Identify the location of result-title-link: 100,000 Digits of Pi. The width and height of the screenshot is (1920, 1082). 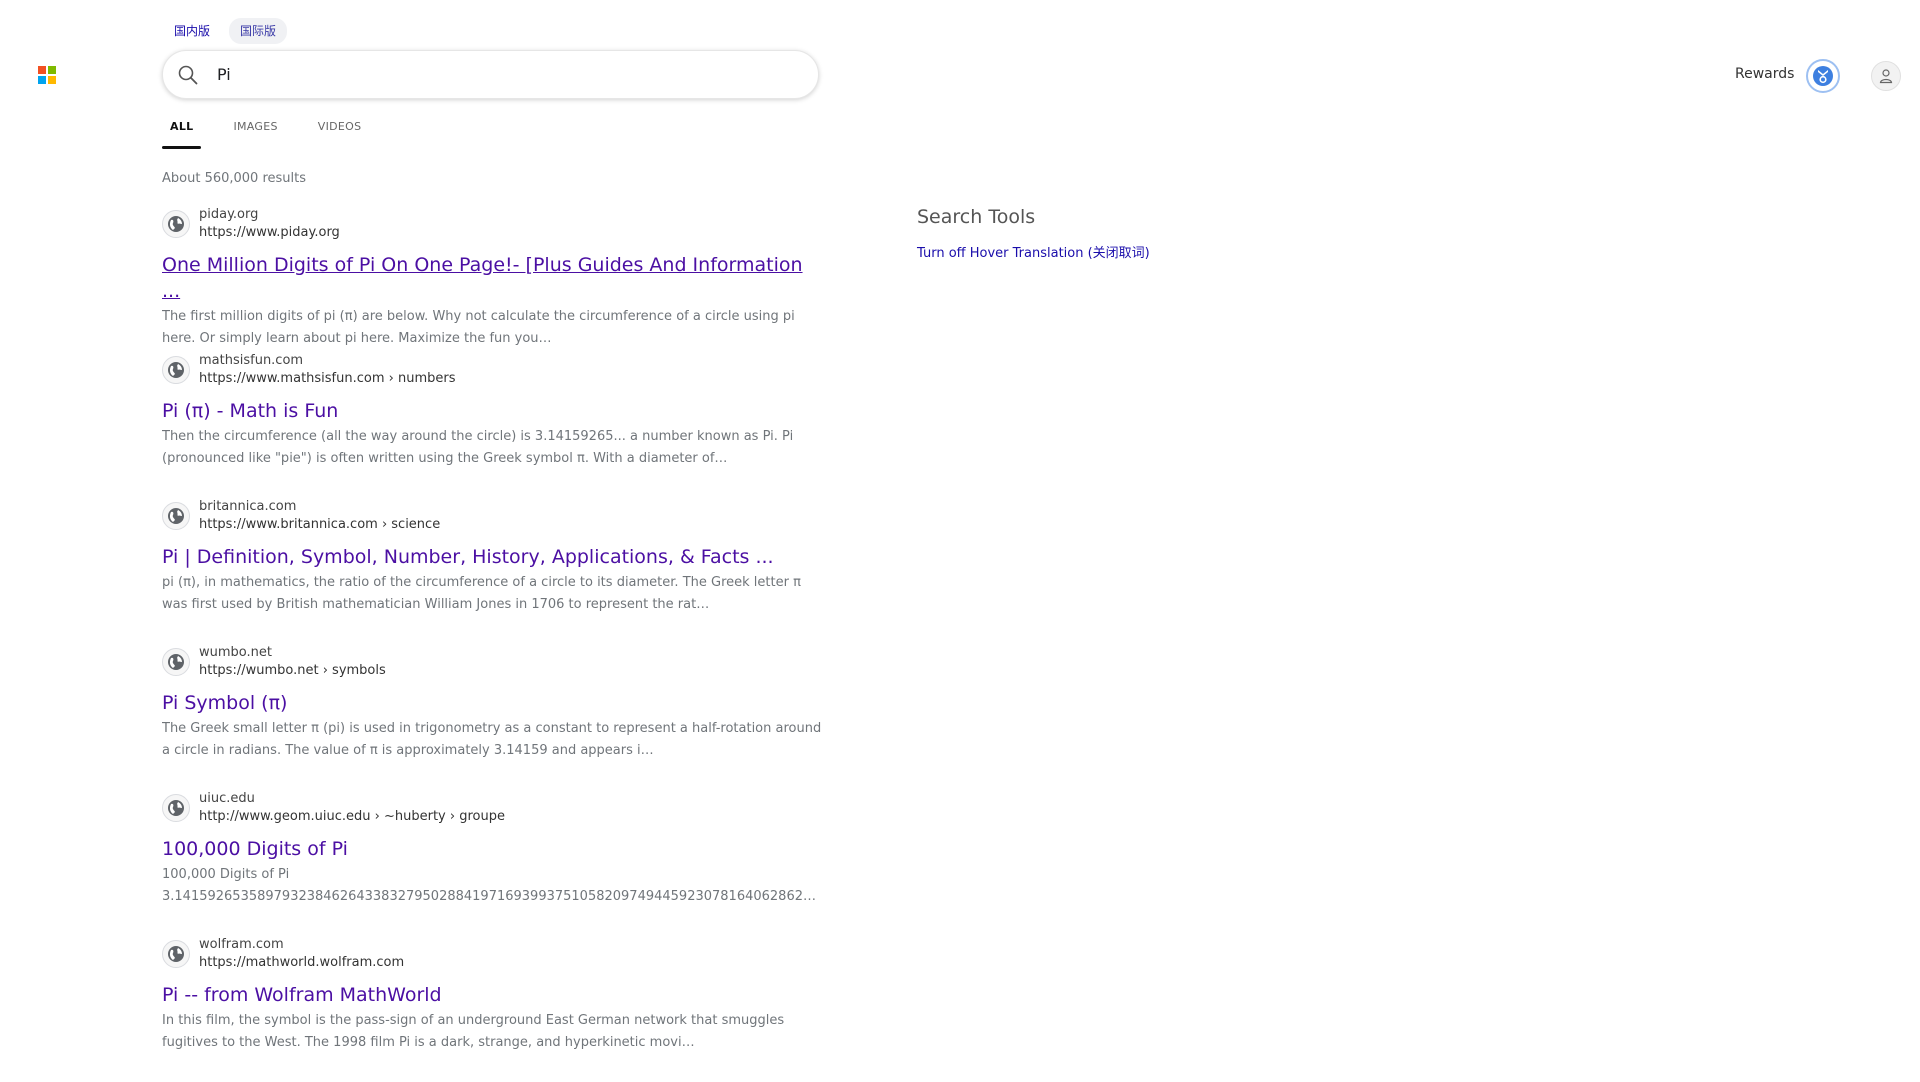
(492, 849).